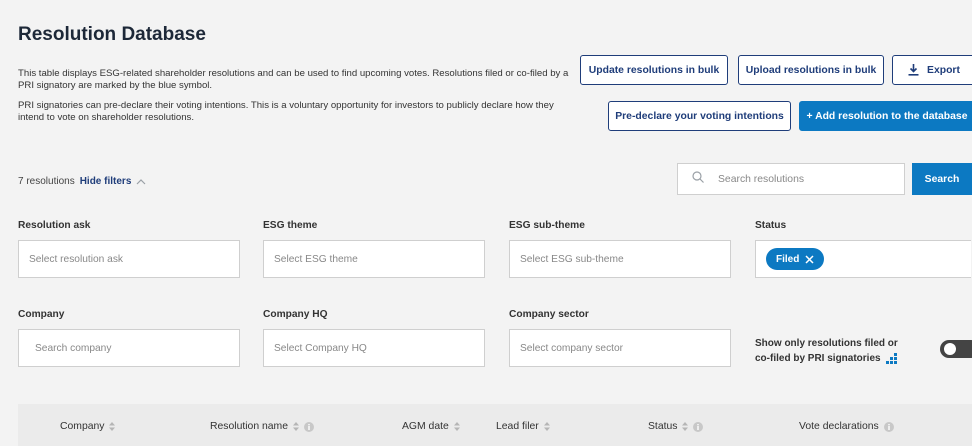  What do you see at coordinates (112, 34) in the screenshot?
I see `page-title: Resolution Database` at bounding box center [112, 34].